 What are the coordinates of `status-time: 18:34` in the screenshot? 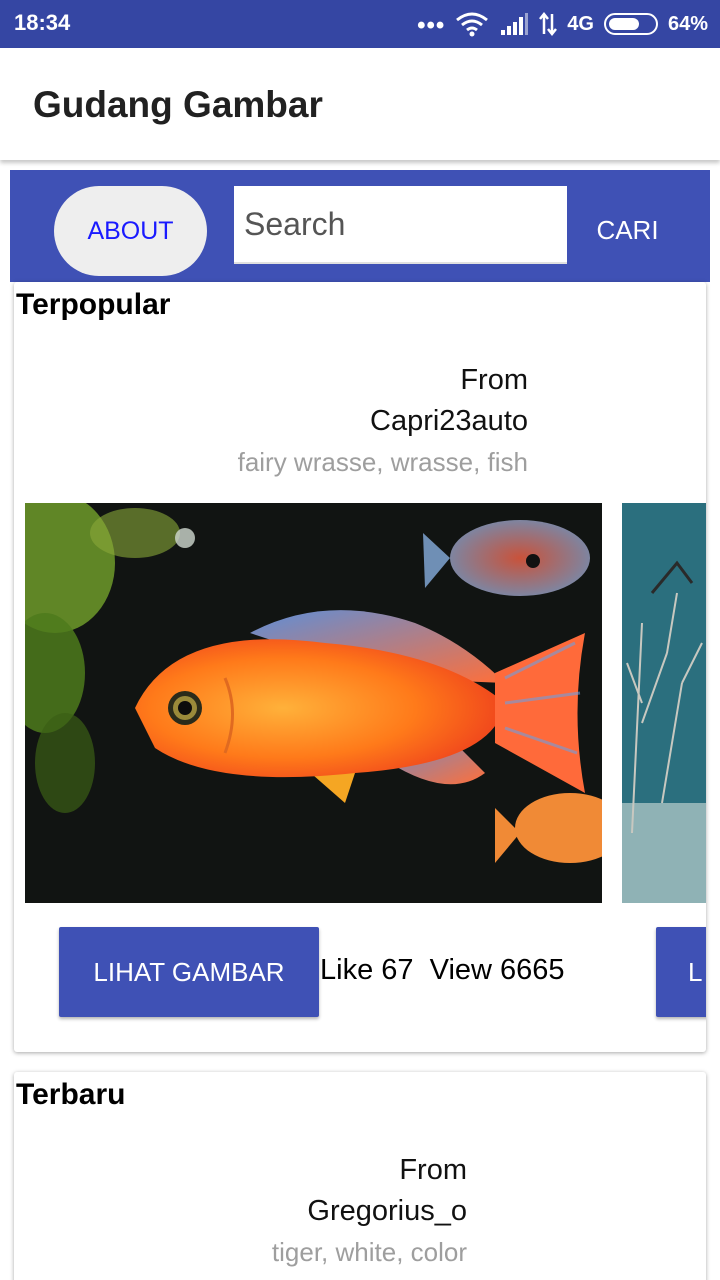 It's located at (42, 22).